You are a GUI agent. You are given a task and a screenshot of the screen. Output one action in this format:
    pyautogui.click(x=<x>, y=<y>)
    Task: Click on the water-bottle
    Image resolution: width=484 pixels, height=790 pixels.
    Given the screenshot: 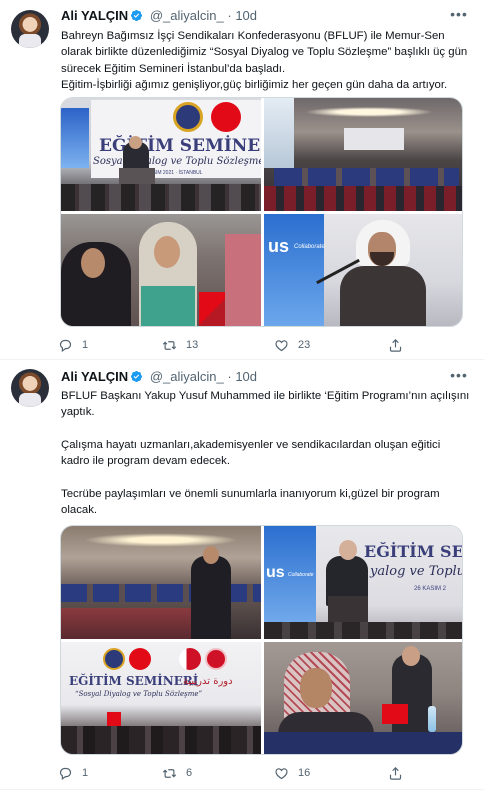 What is the action you would take?
    pyautogui.click(x=432, y=719)
    